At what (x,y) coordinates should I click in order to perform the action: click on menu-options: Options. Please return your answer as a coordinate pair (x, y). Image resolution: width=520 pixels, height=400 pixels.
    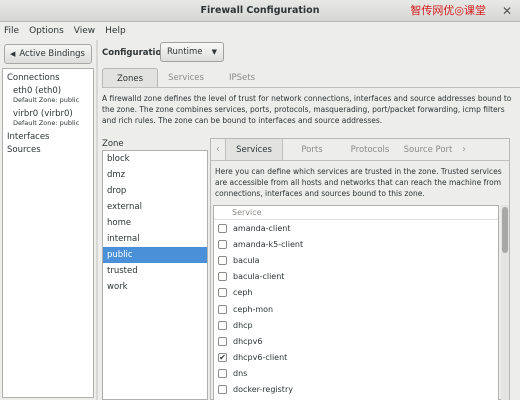
    Looking at the image, I should click on (46, 31).